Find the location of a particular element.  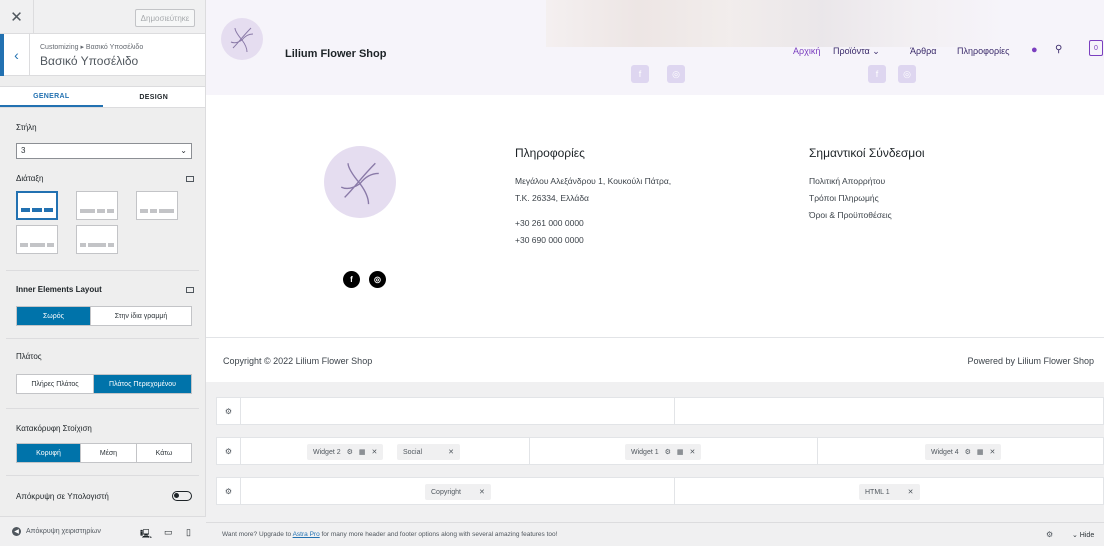

widget-chip: Widget 4 ⚙ ▦ ✕ is located at coordinates (963, 452).